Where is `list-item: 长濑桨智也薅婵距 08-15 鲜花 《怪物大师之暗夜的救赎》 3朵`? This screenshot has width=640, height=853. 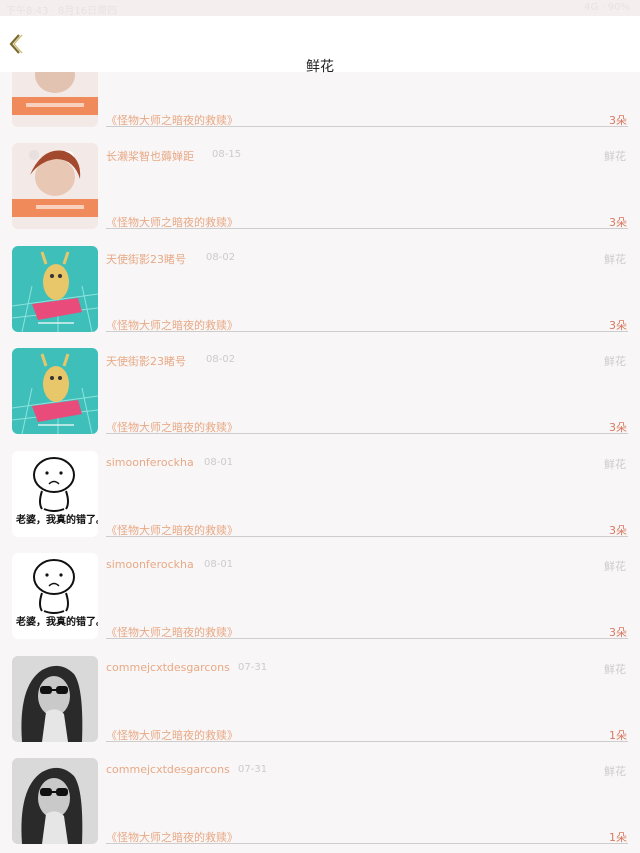
list-item: 长濑桨智也薅婵距 08-15 鲜花 《怪物大师之暗夜的救赎》 3朵 is located at coordinates (320, 194).